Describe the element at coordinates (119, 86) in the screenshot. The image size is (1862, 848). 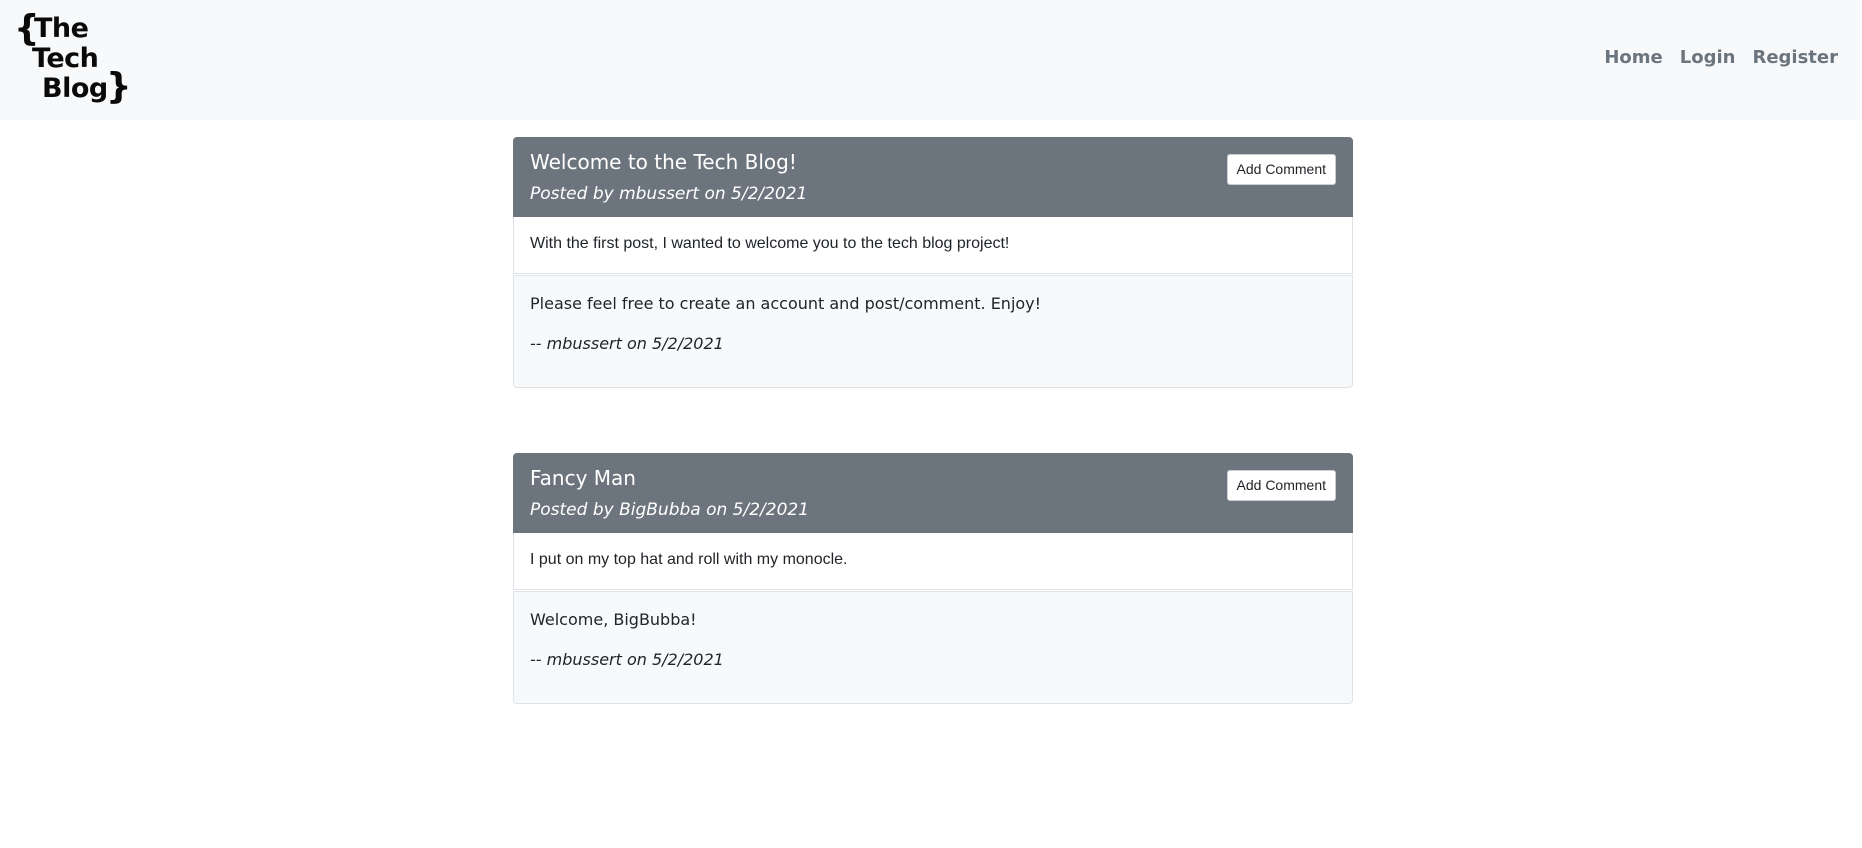
I see `logo-brace-close: }` at that location.